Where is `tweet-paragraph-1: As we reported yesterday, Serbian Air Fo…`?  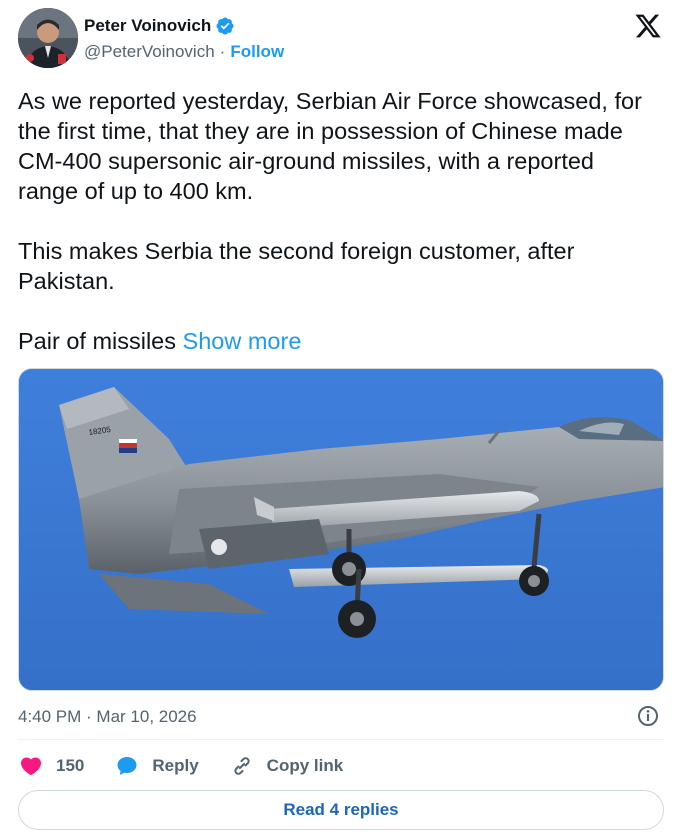
tweet-paragraph-1: As we reported yesterday, Serbian Air Fo… is located at coordinates (333, 146).